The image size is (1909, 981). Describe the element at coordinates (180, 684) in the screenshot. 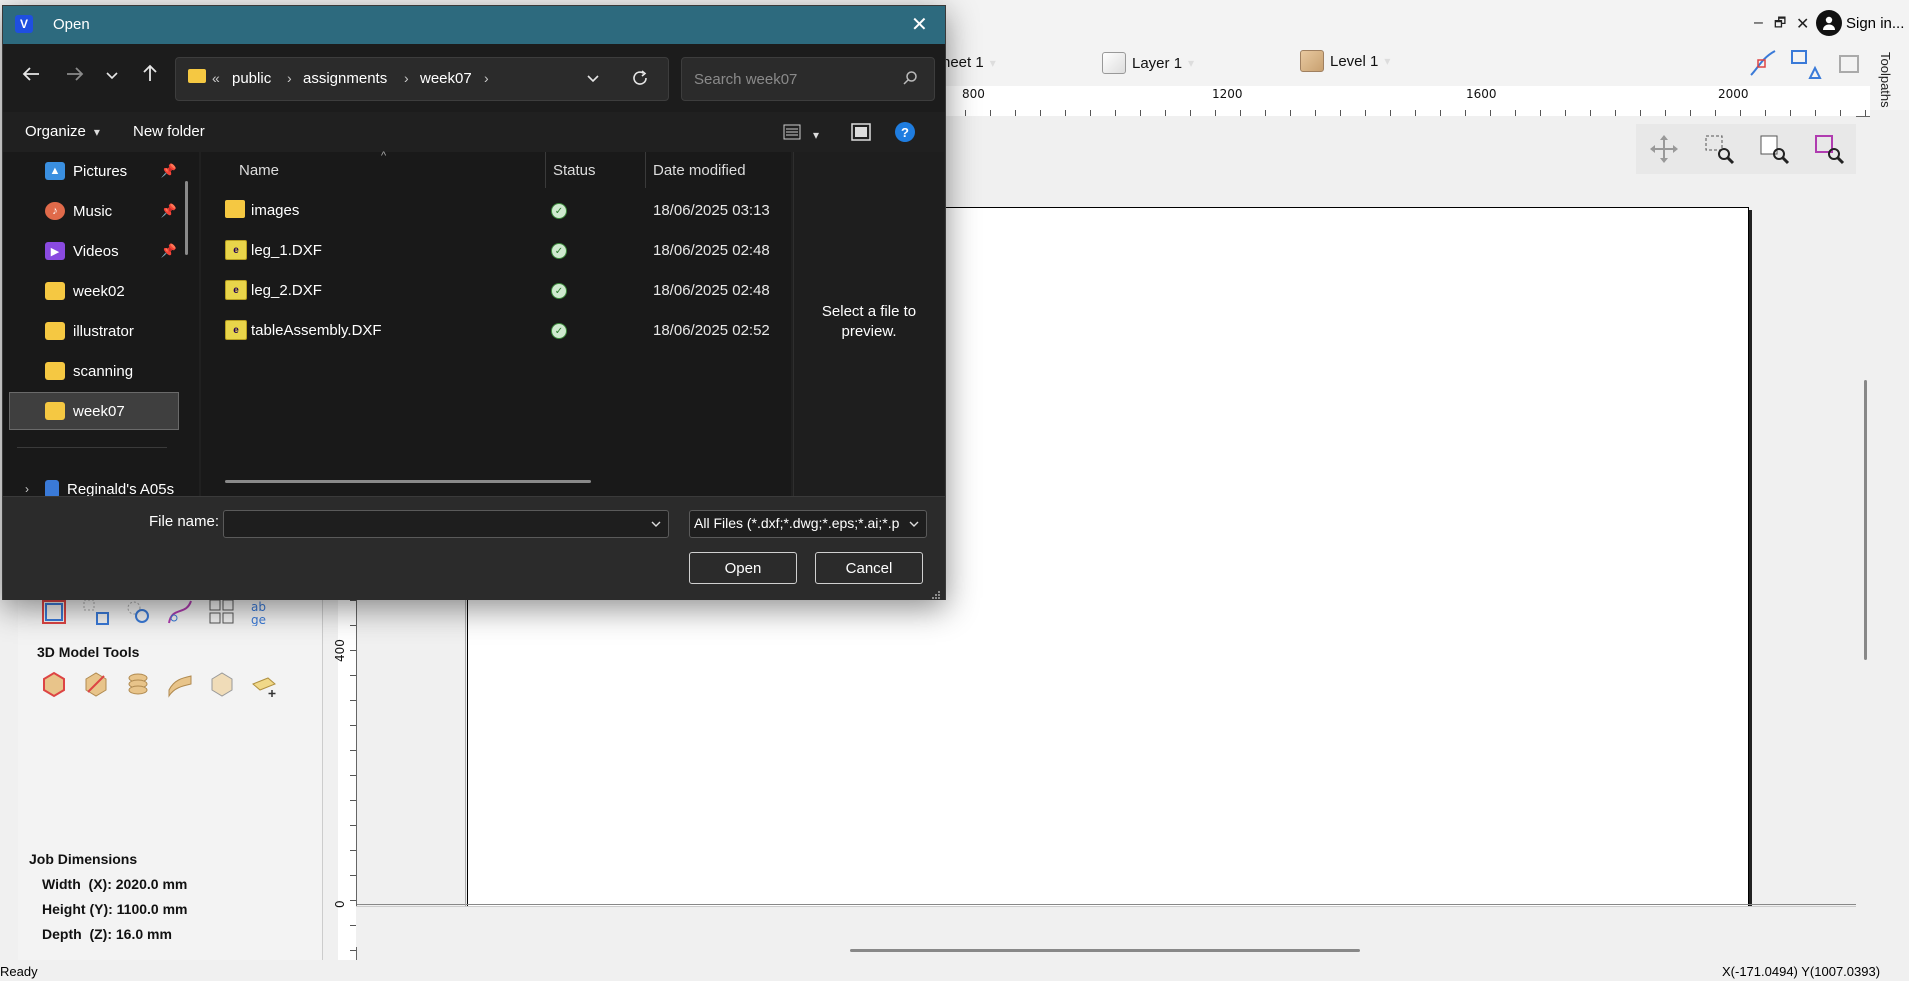

I see `surface-tool-icon` at that location.